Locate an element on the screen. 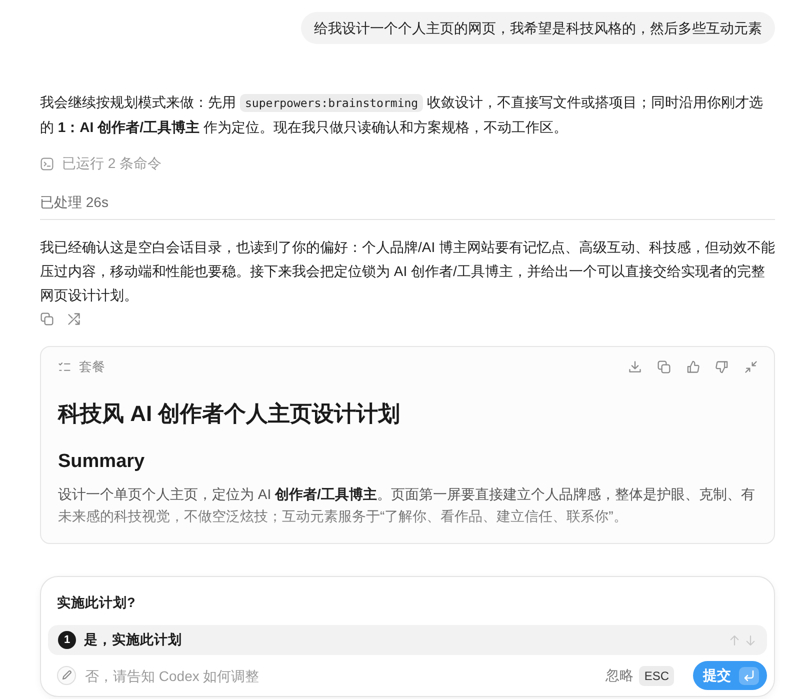 Image resolution: width=789 pixels, height=699 pixels. checklist-icon is located at coordinates (64, 367).